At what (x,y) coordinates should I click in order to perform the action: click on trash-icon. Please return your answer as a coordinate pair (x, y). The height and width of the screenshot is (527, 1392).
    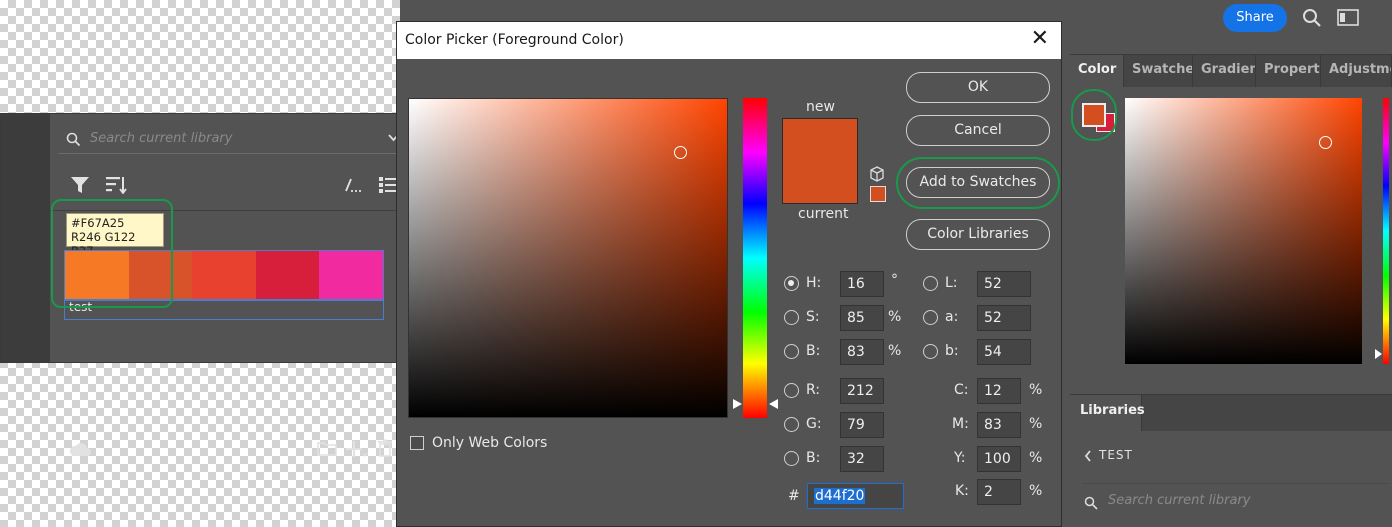
    Looking at the image, I should click on (385, 448).